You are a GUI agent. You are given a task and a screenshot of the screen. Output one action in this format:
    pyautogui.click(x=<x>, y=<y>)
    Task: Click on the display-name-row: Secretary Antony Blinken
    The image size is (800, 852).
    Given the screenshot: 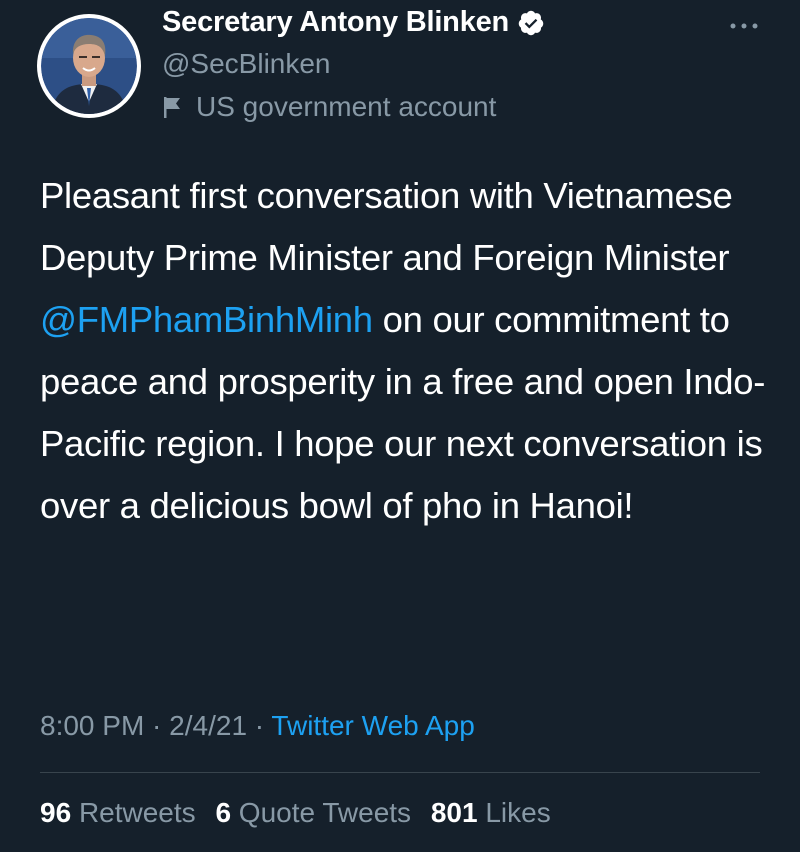 What is the action you would take?
    pyautogui.click(x=353, y=22)
    